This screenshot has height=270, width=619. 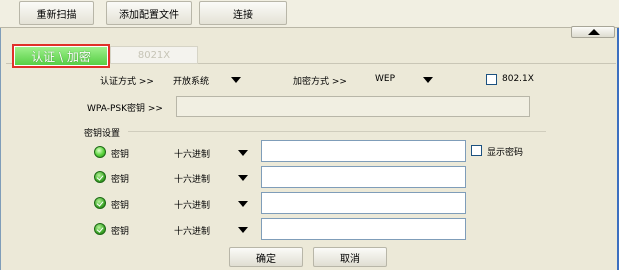 What do you see at coordinates (243, 230) in the screenshot?
I see `key4-format-dropdown-icon` at bounding box center [243, 230].